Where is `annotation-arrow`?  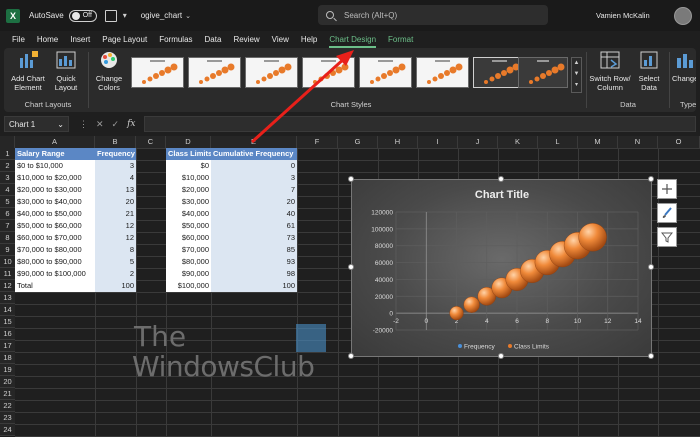 annotation-arrow is located at coordinates (302, 97).